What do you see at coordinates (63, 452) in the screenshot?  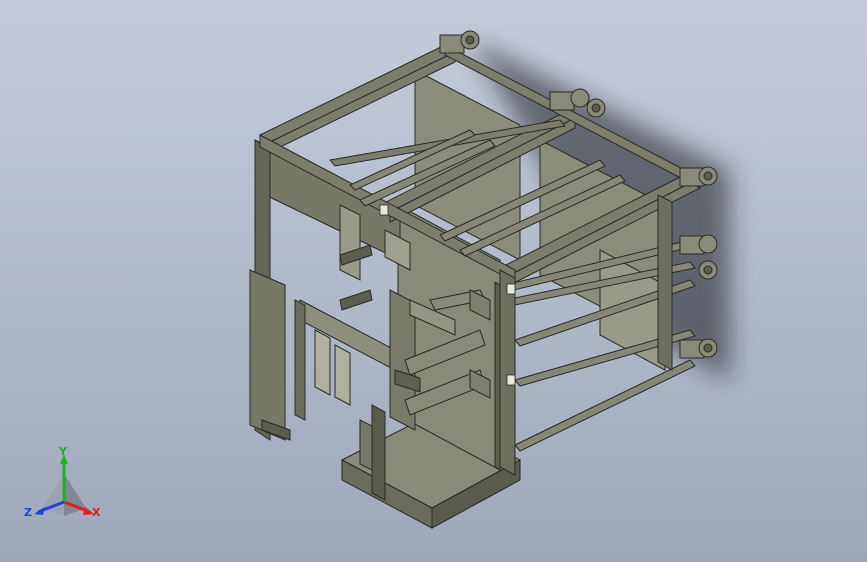 I see `triad-y-label: Y` at bounding box center [63, 452].